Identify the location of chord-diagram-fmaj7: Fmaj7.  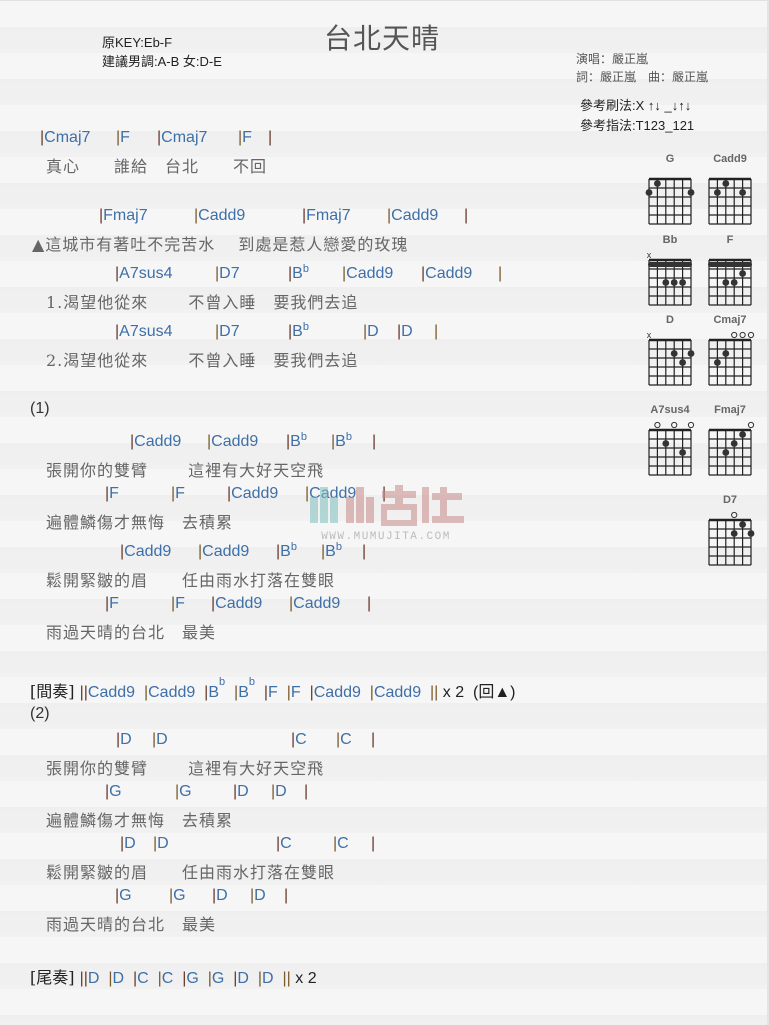
(730, 444).